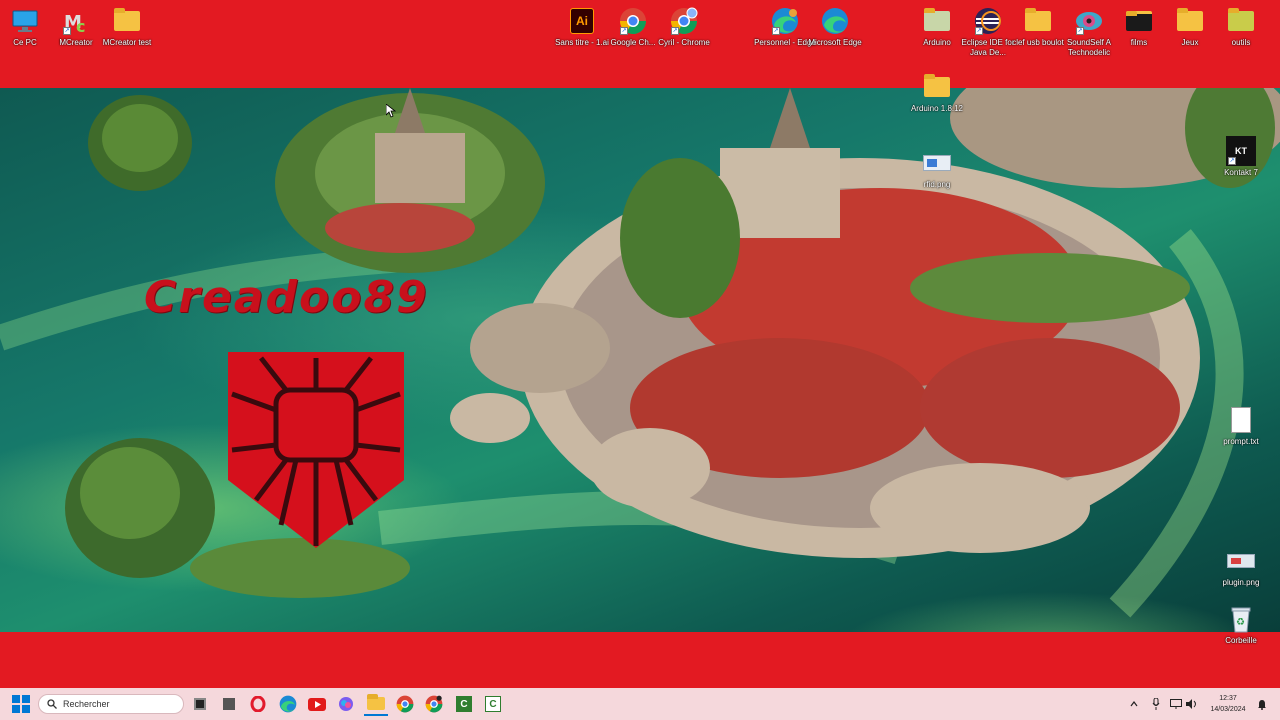  I want to click on desktop-icon-label: prompt.txt, so click(1241, 441).